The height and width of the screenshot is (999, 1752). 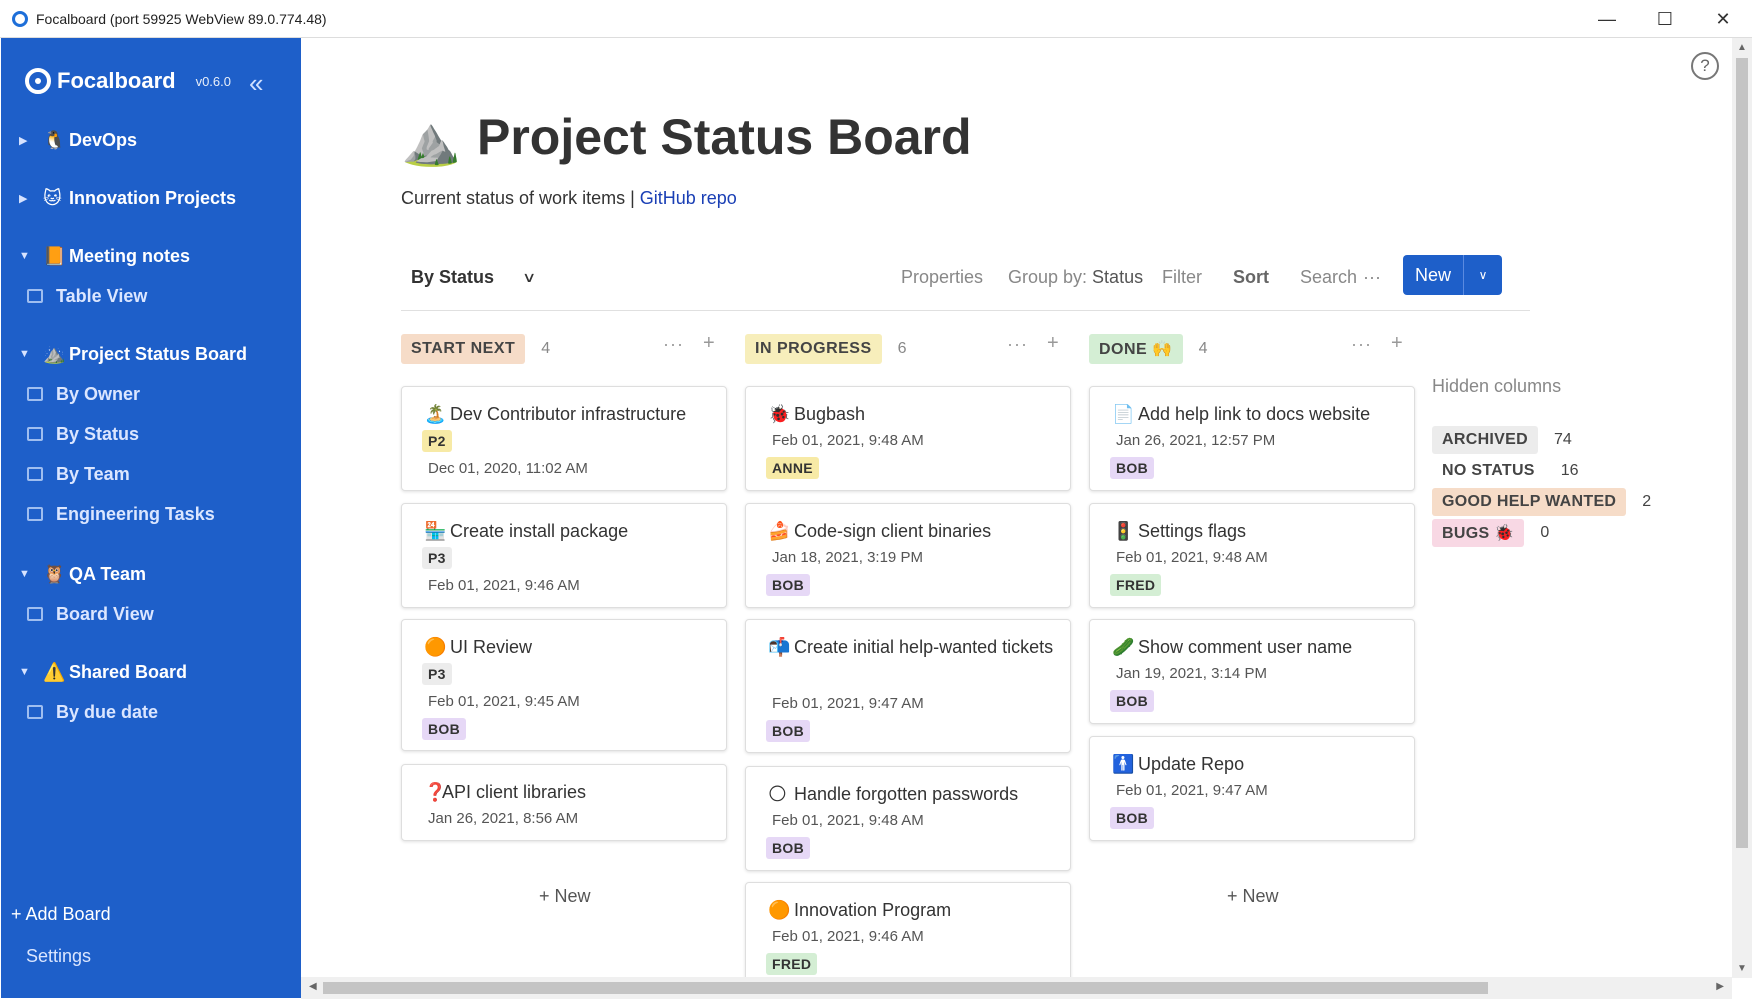 I want to click on hidden-column-label: BUGS 🐞, so click(x=1478, y=533).